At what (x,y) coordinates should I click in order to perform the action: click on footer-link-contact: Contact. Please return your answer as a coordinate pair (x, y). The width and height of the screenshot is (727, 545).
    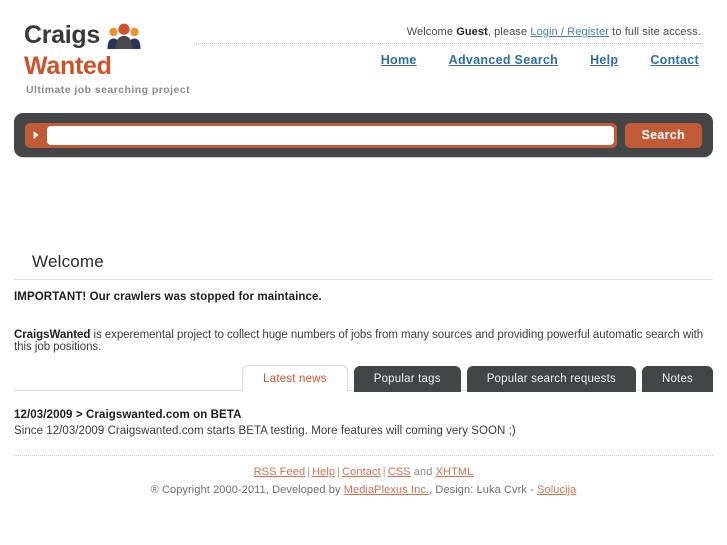
    Looking at the image, I should click on (361, 472).